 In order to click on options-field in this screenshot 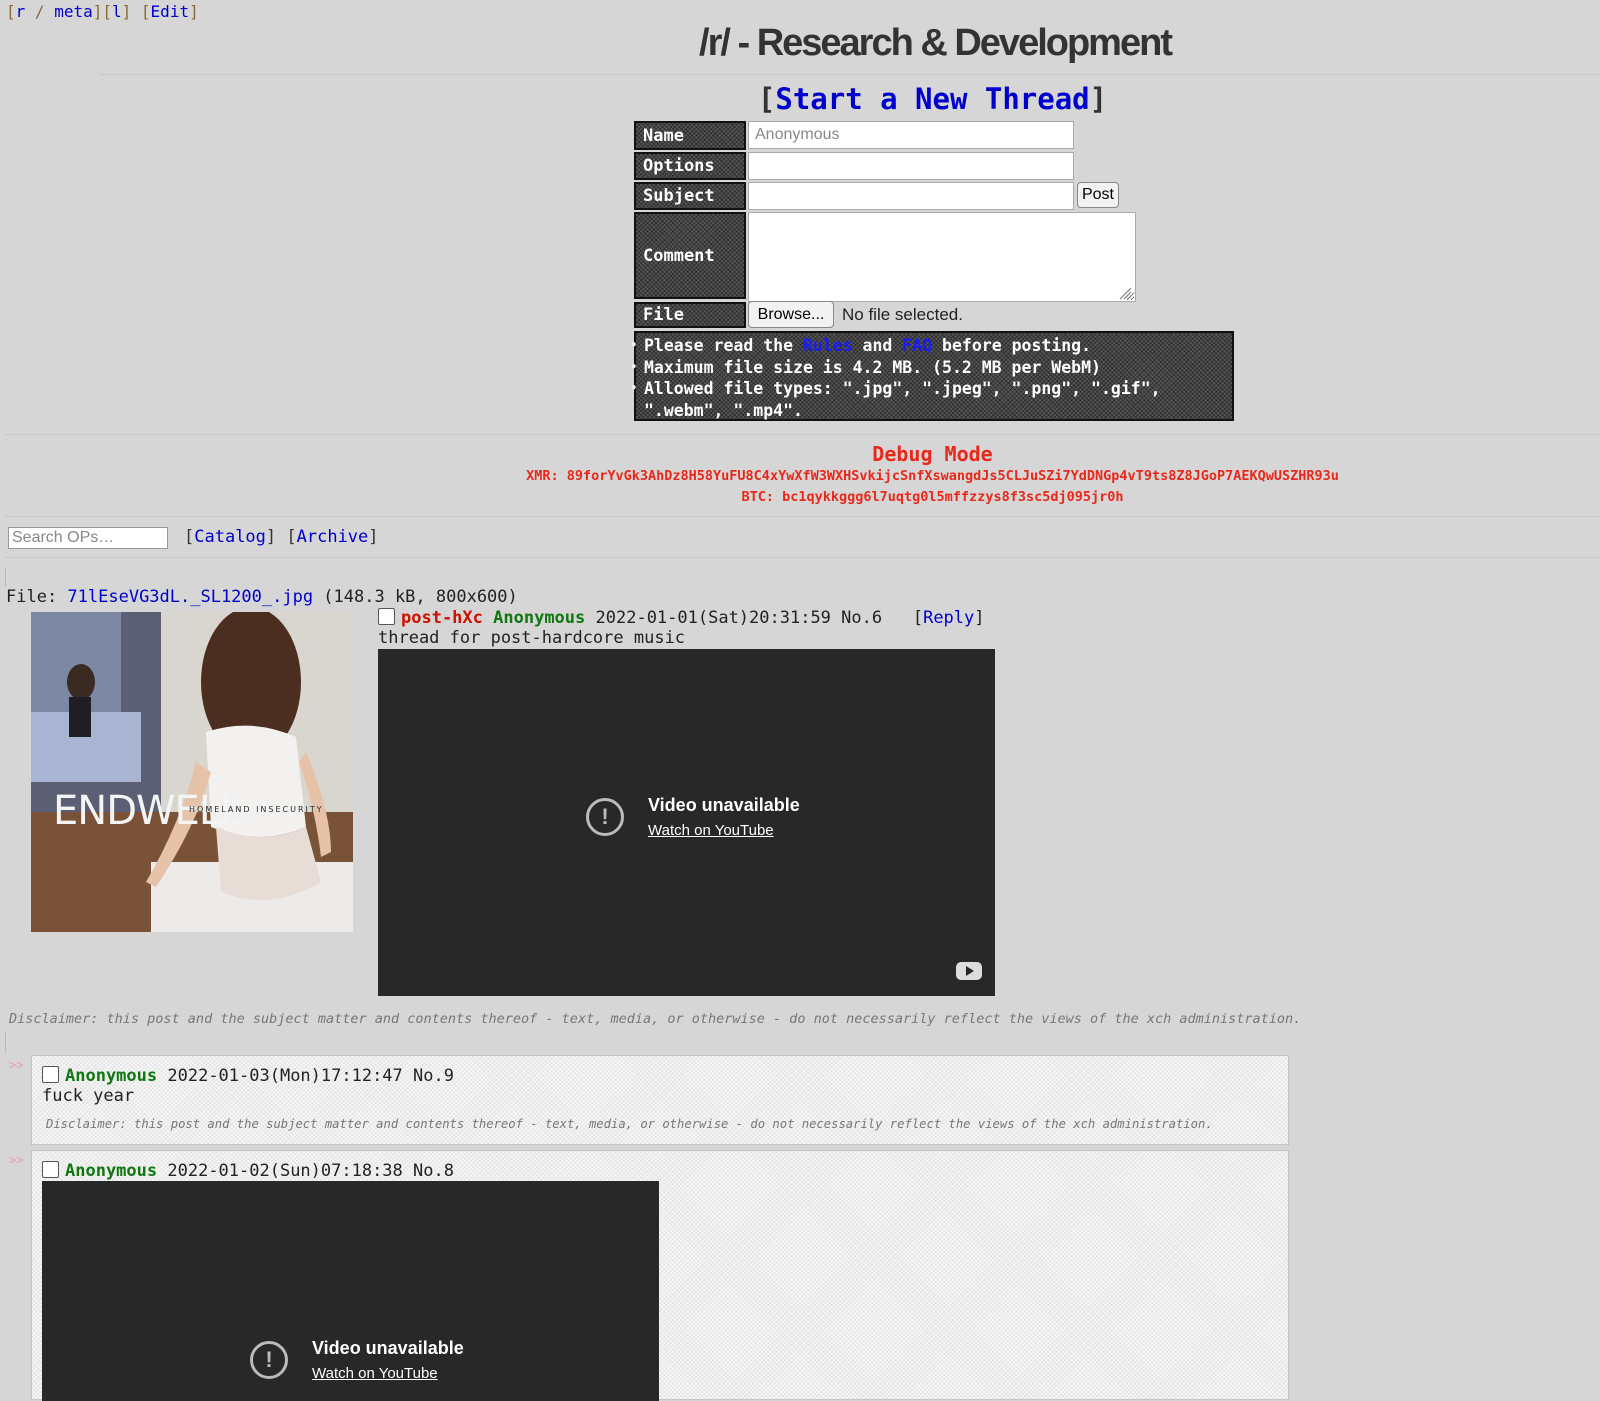, I will do `click(911, 166)`.